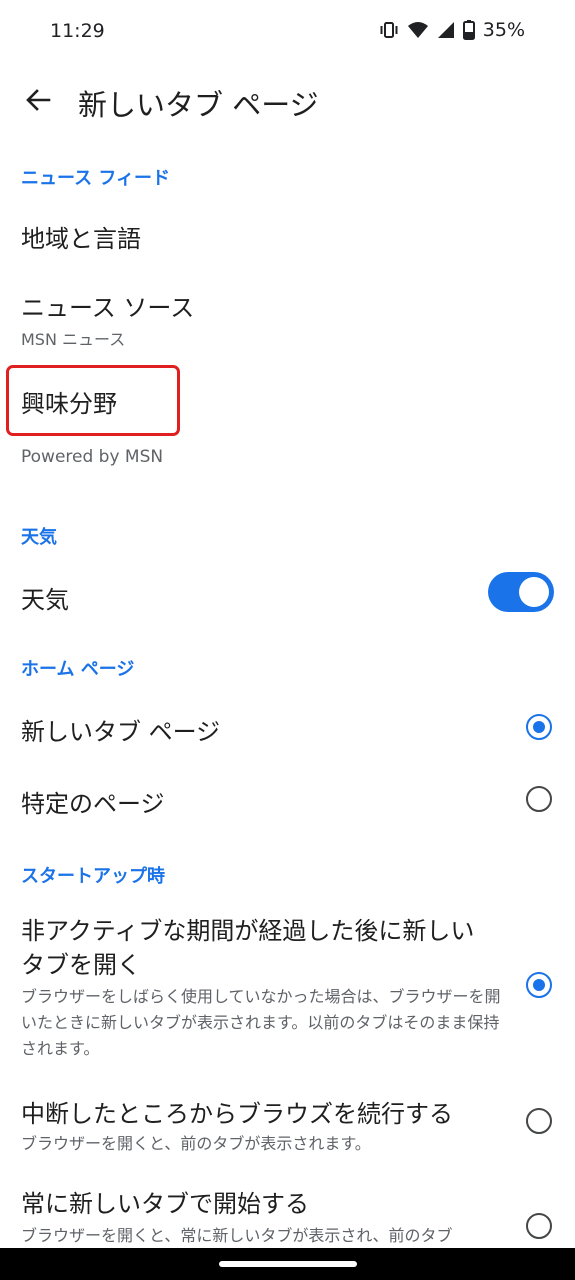 This screenshot has width=575, height=1280. I want to click on home-option-new-tab: 新しいタブ ページ, so click(287, 727).